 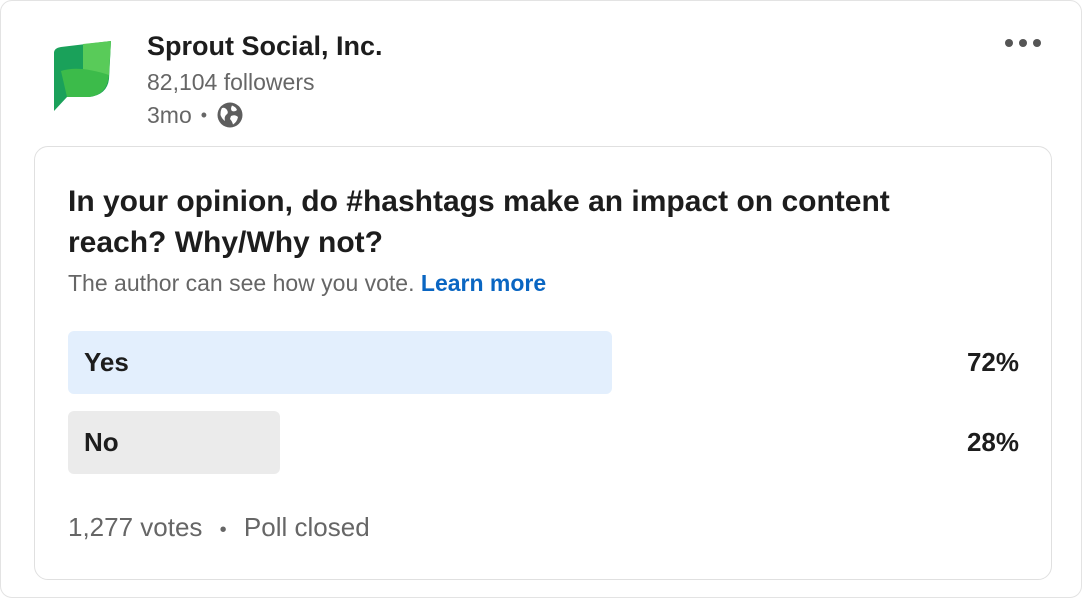 I want to click on more-options-button, so click(x=1023, y=43).